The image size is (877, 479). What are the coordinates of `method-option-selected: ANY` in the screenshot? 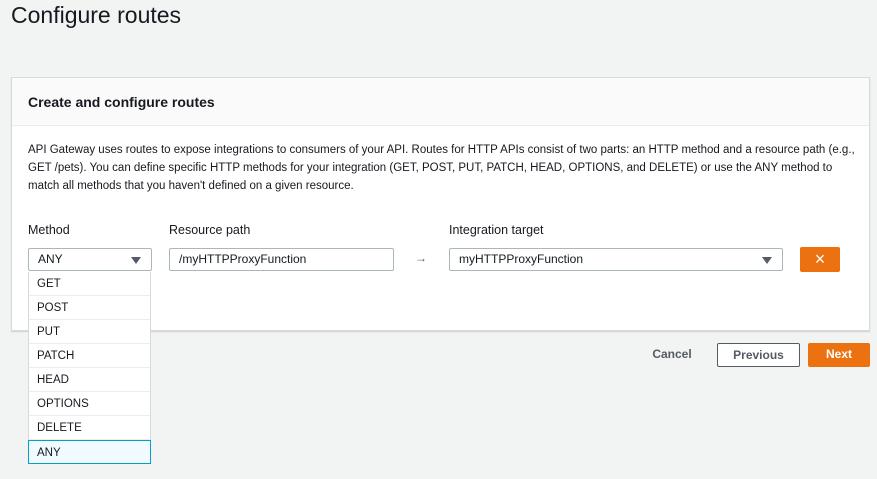 It's located at (89, 452).